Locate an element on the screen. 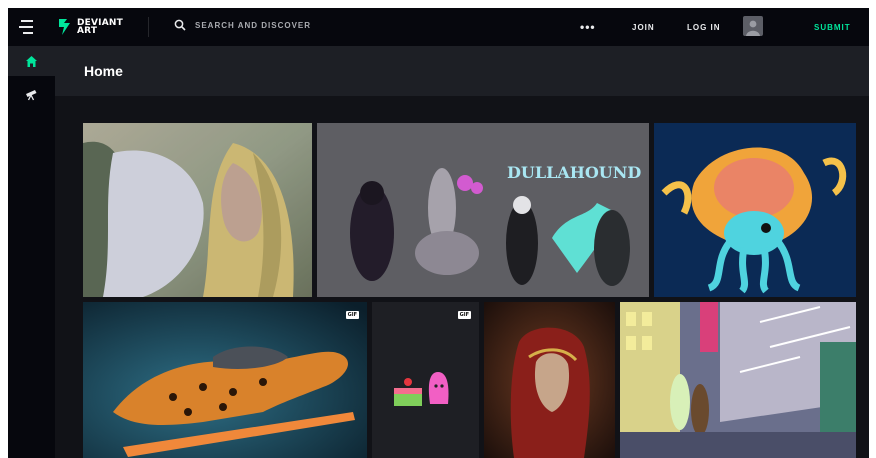 This screenshot has height=458, width=876. artwork-cake-ghost: GIF is located at coordinates (425, 380).